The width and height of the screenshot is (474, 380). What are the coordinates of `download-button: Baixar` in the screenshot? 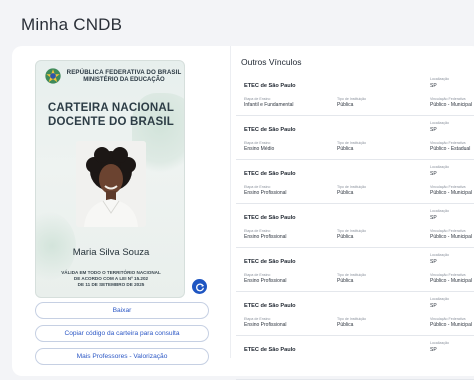 It's located at (122, 310).